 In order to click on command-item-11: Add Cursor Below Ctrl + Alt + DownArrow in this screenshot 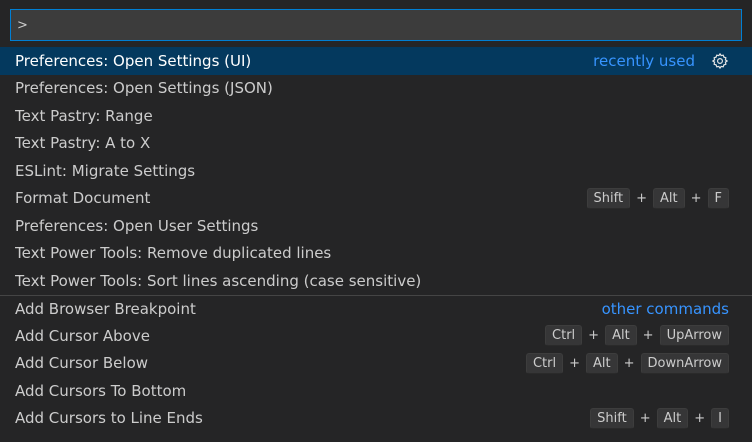, I will do `click(376, 364)`.